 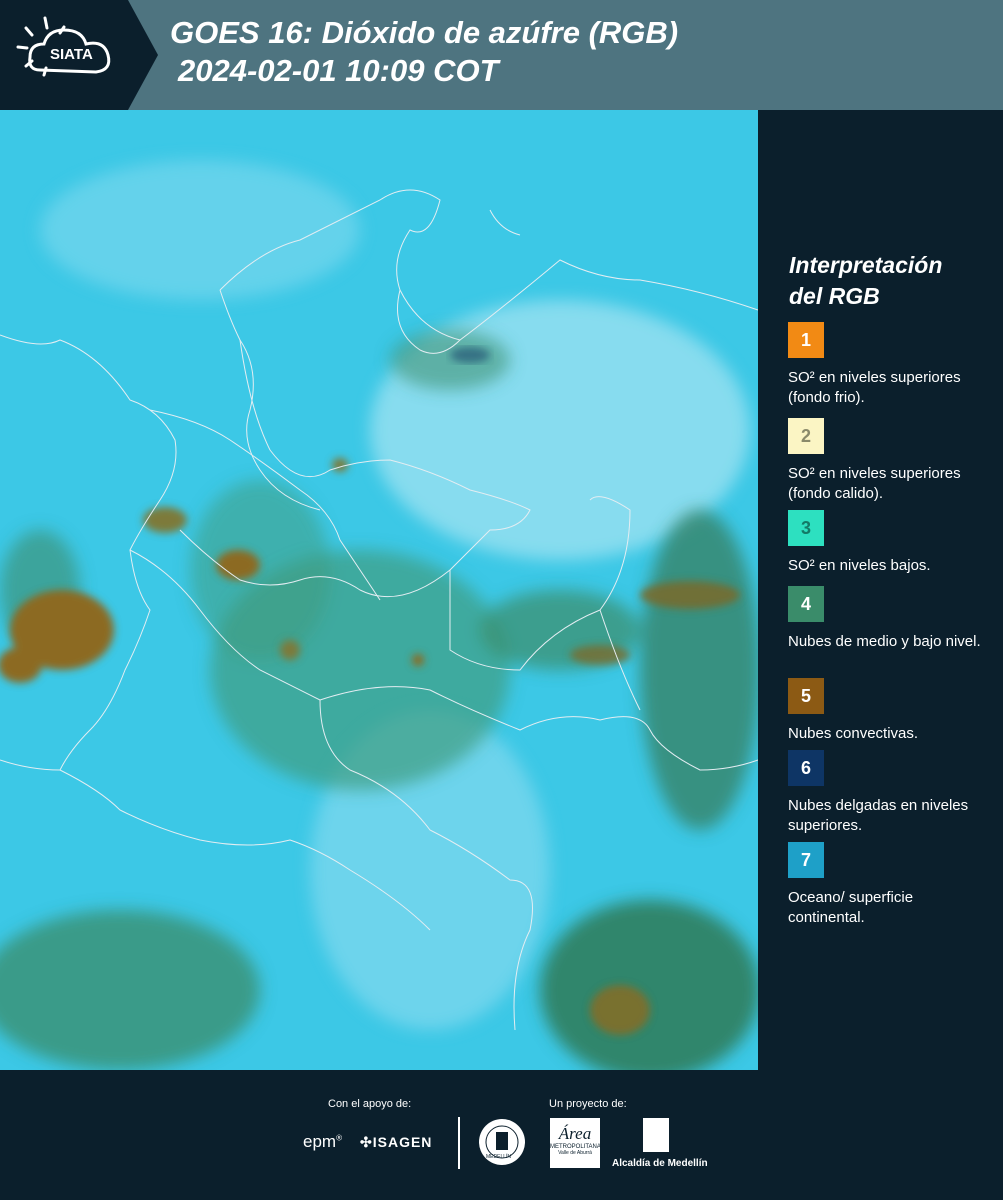 I want to click on area-logo-text: Área, so click(x=575, y=1133).